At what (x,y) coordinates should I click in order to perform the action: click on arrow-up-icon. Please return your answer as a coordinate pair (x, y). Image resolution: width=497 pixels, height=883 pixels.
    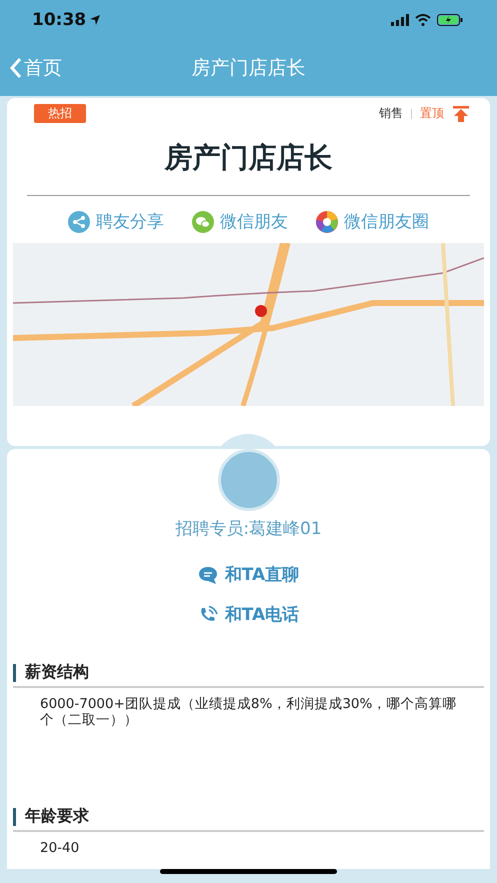
    Looking at the image, I should click on (461, 113).